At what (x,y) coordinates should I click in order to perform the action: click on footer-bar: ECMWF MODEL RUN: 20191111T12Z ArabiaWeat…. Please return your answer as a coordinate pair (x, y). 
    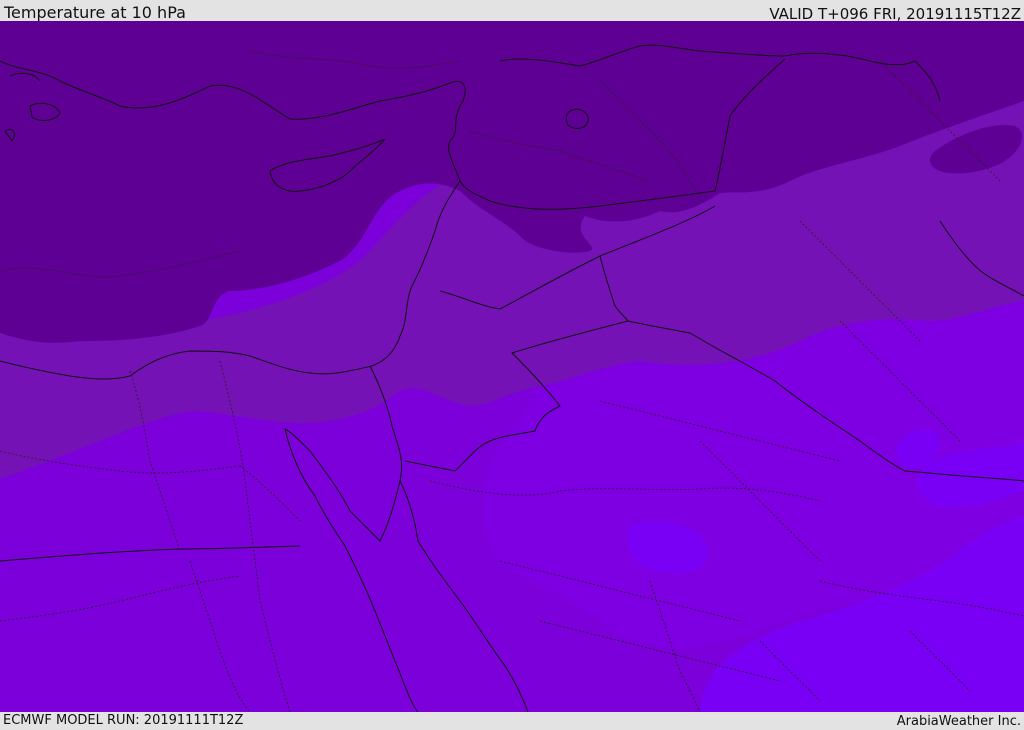
    Looking at the image, I should click on (512, 720).